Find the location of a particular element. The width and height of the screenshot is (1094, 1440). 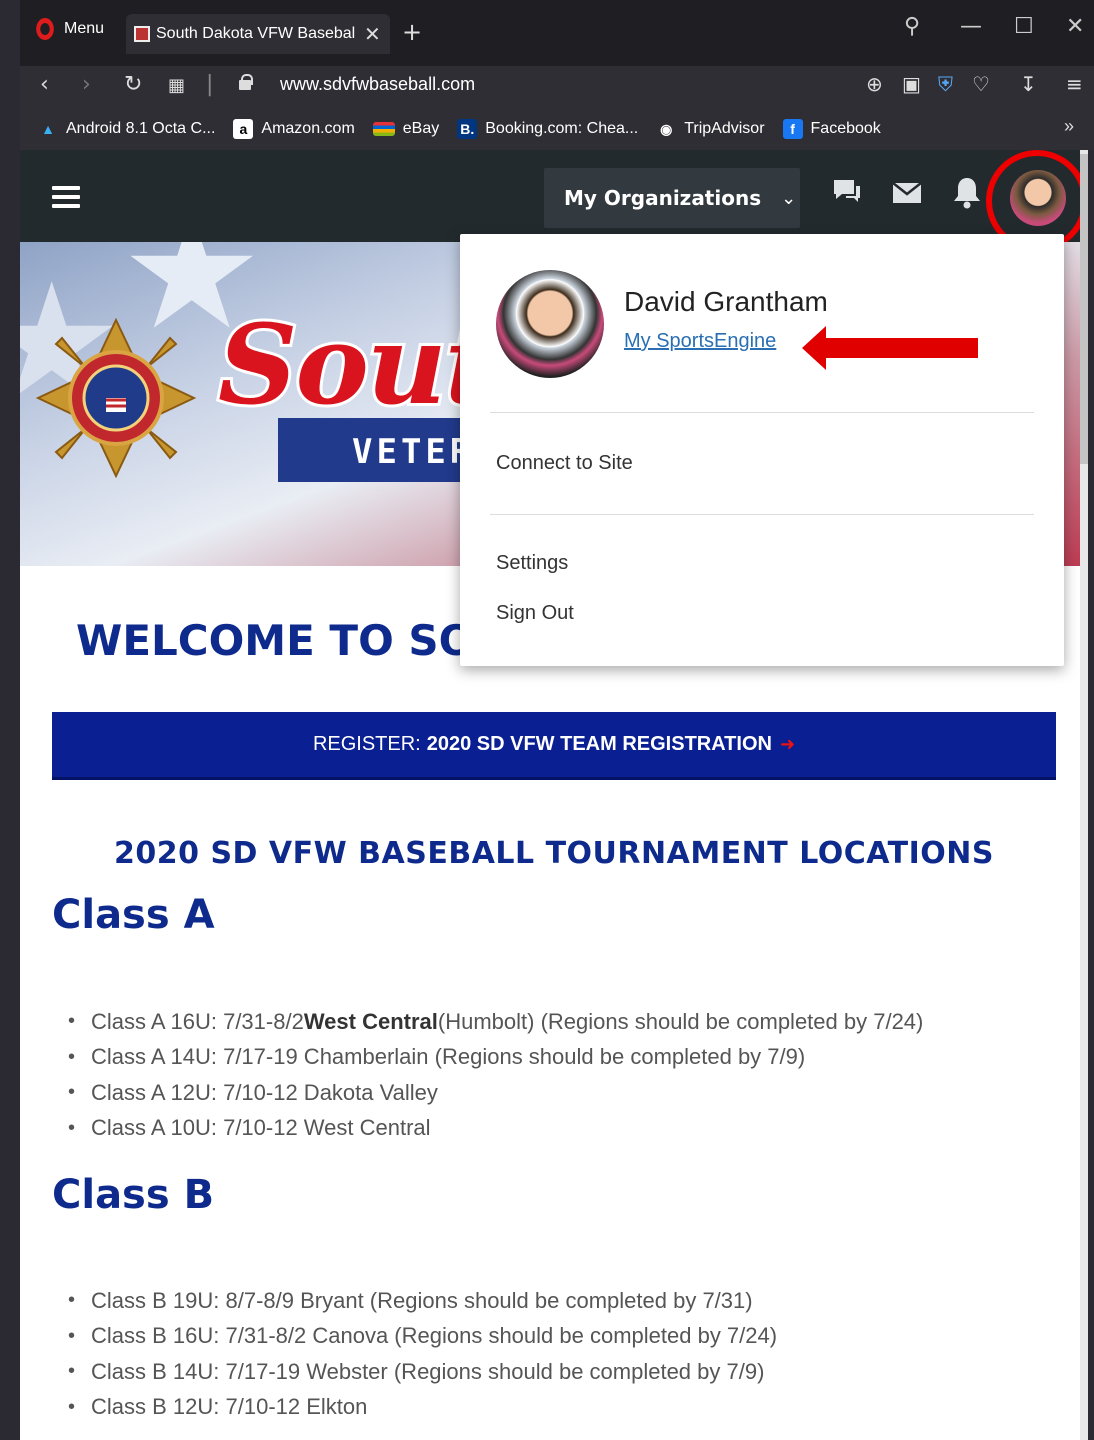

connect-to-site-item: Connect to Site is located at coordinates (564, 463).